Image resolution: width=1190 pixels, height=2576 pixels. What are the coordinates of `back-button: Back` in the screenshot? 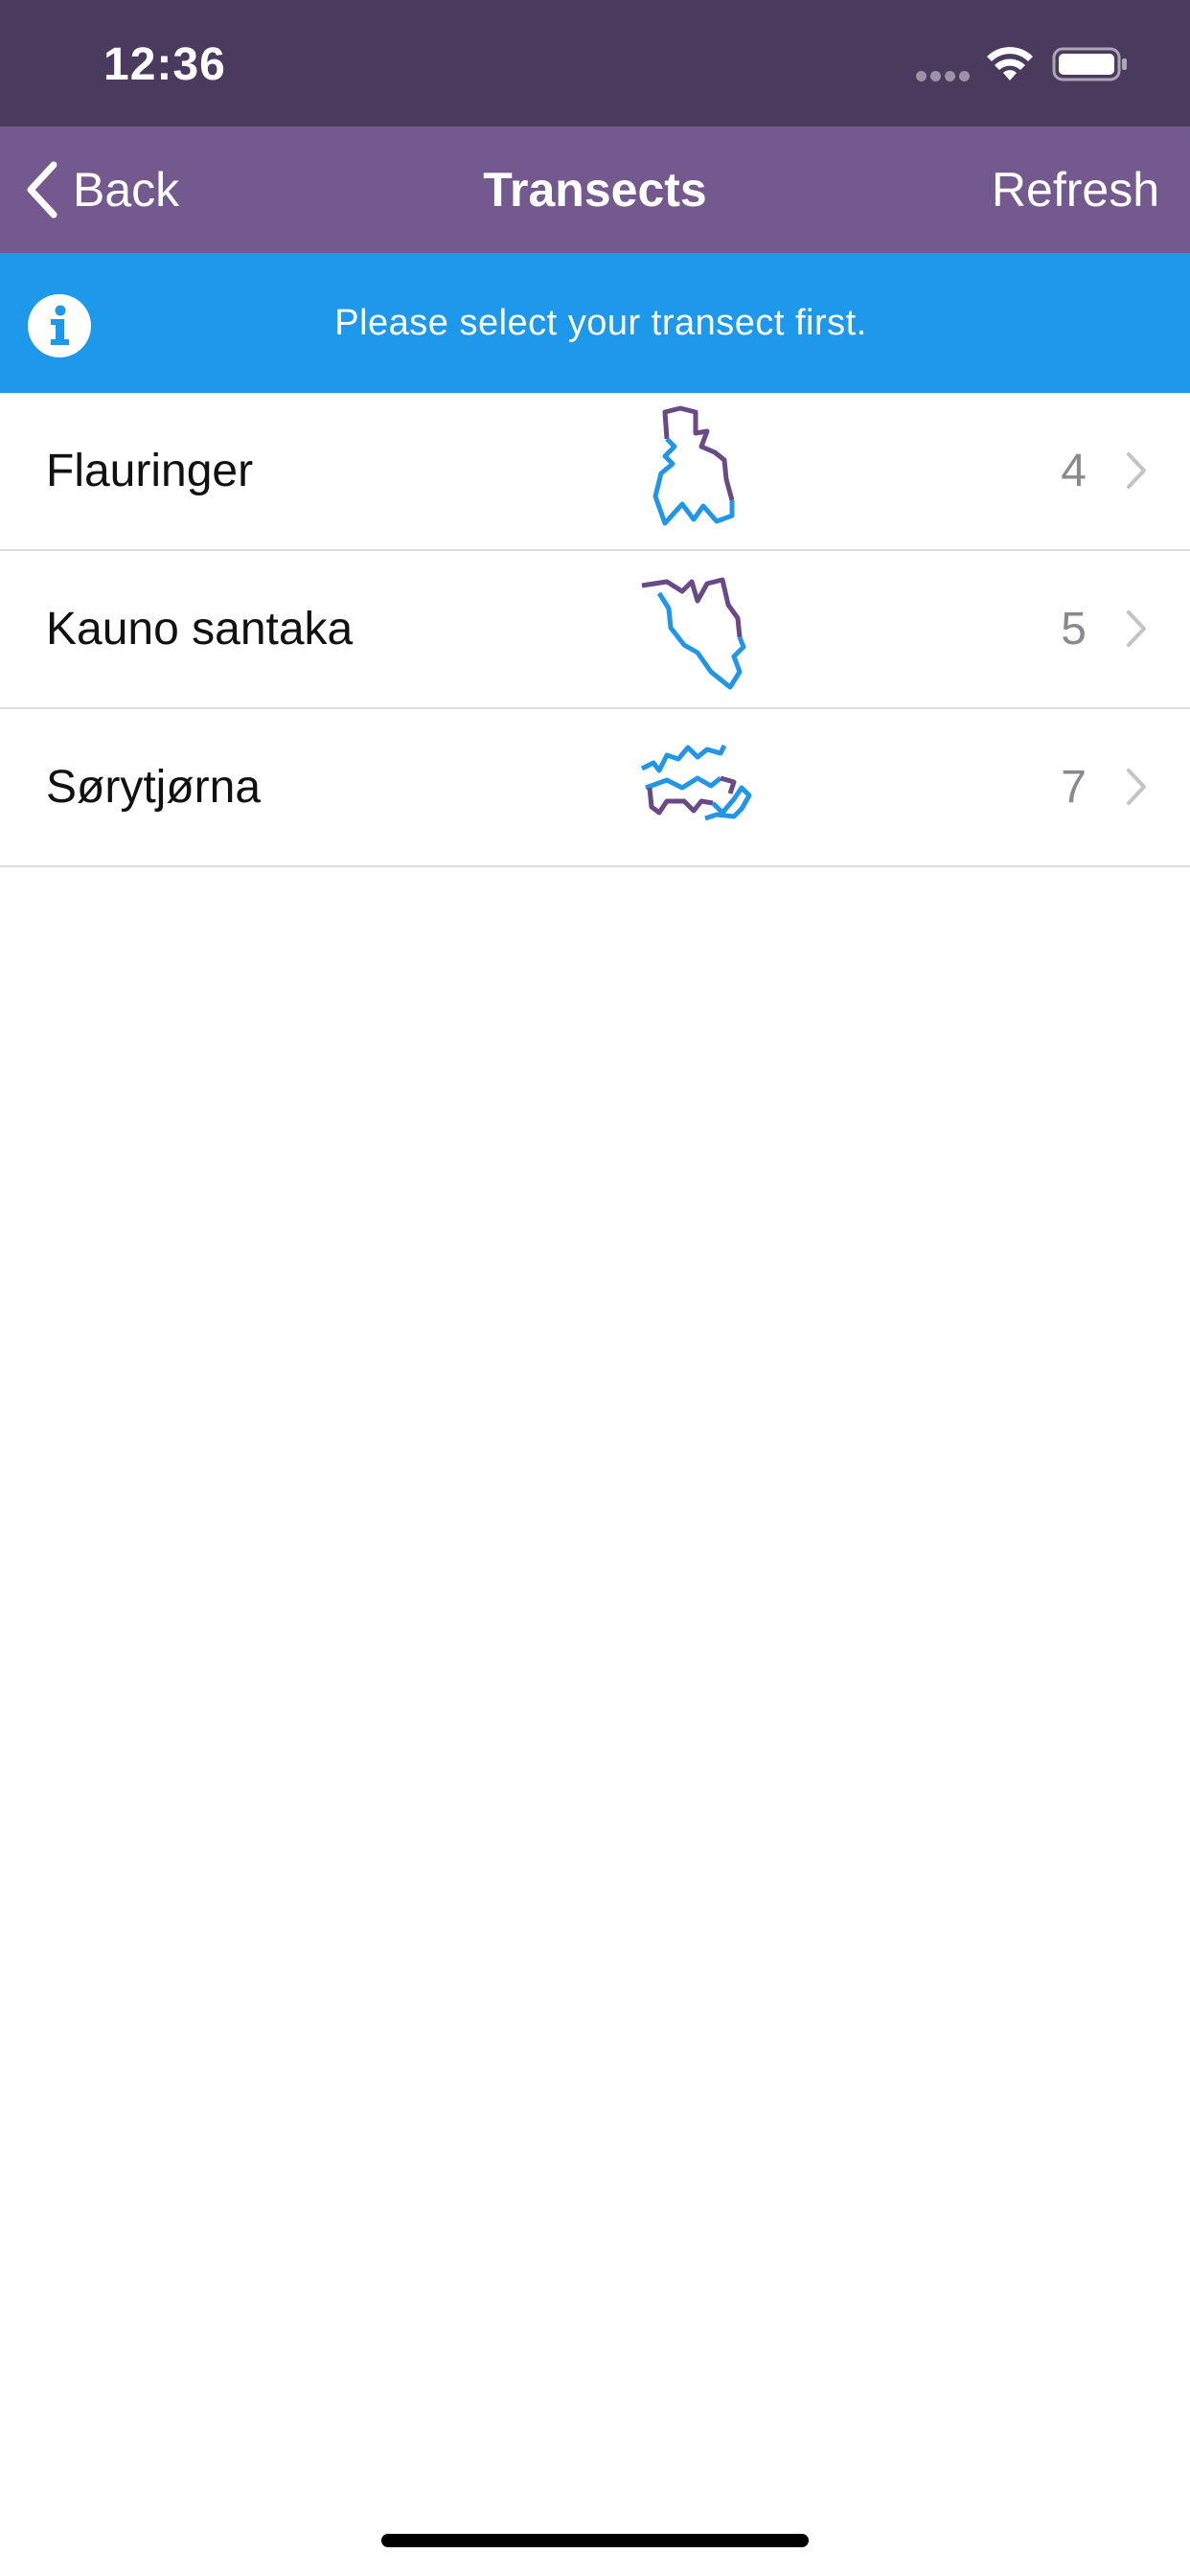 It's located at (101, 189).